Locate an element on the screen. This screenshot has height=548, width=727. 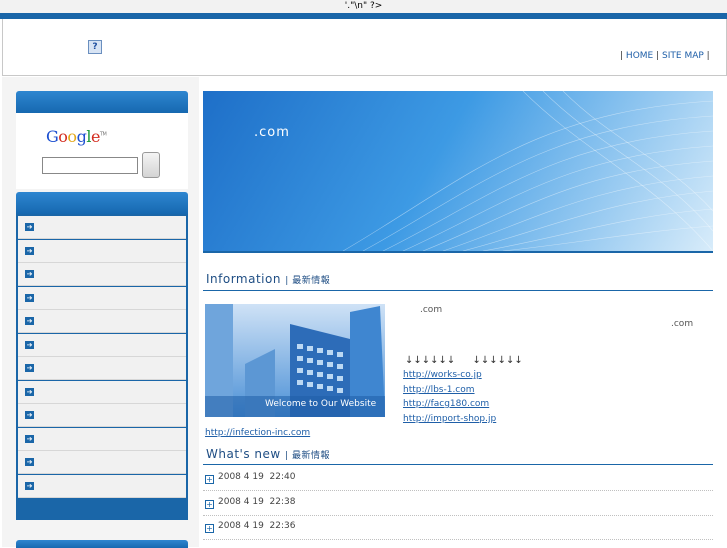
banner-wave-graphic is located at coordinates (527, 171).